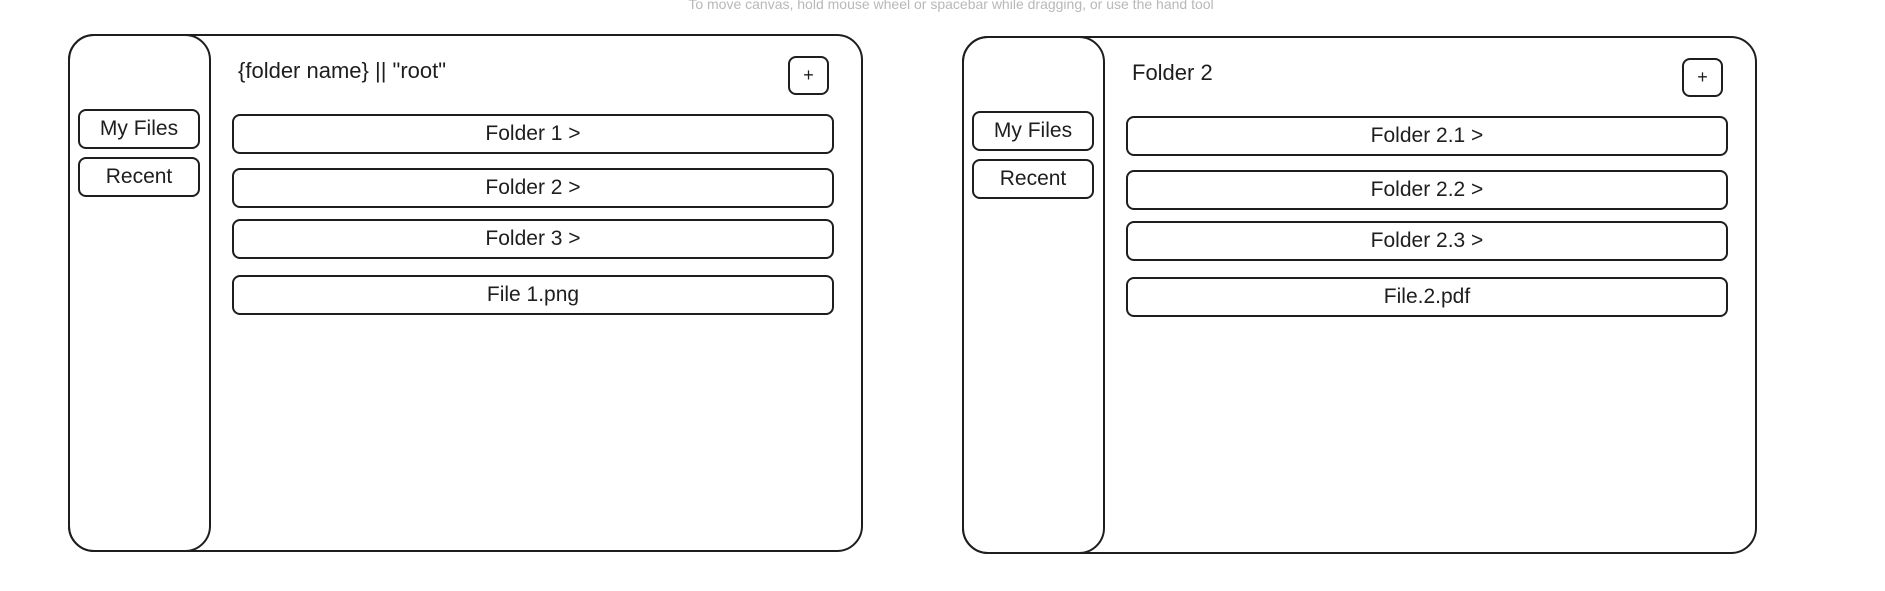 This screenshot has height=591, width=1885. I want to click on page-title: Folder 2, so click(1172, 72).